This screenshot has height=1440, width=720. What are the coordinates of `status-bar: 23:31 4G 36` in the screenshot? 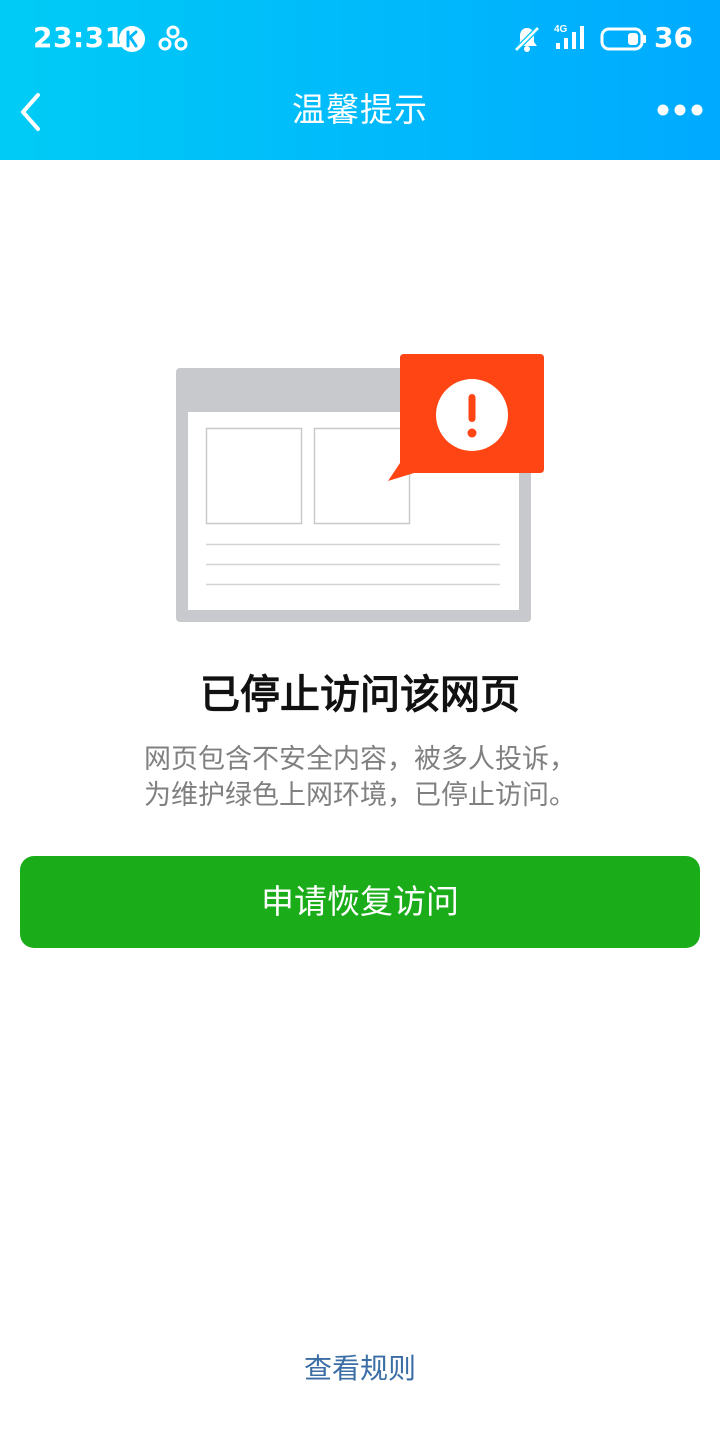 It's located at (360, 38).